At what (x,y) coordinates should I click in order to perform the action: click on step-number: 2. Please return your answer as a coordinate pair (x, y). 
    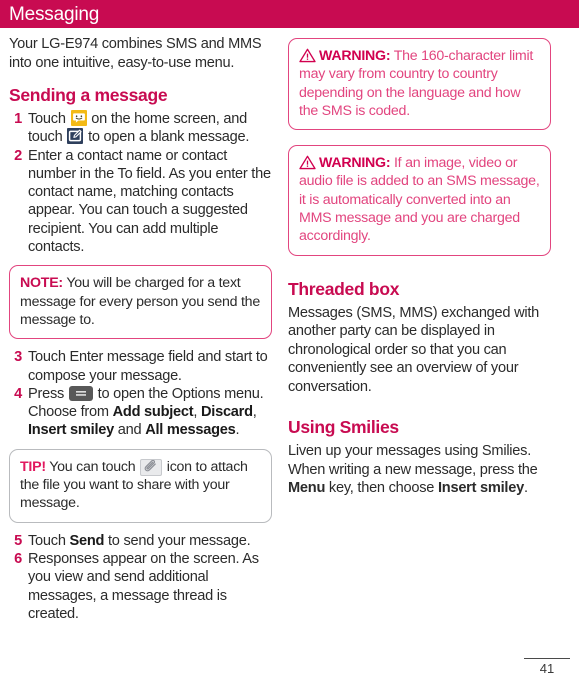
    Looking at the image, I should click on (18, 155).